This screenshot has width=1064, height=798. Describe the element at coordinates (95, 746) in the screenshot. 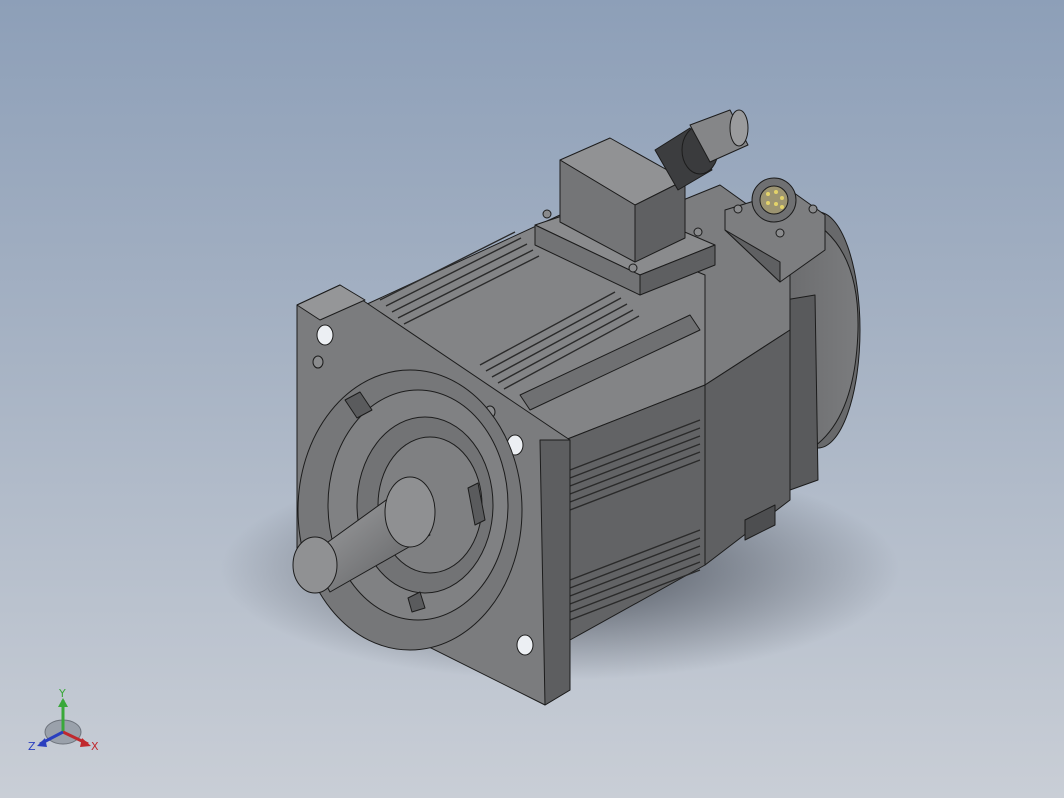

I see `triad-x-label: X` at that location.